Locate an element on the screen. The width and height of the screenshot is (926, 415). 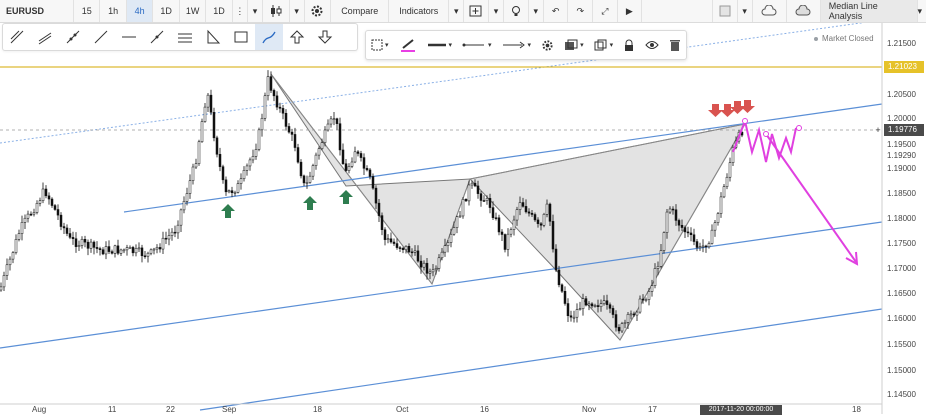
drag-handle-icon: ▾ is located at coordinates (380, 45).